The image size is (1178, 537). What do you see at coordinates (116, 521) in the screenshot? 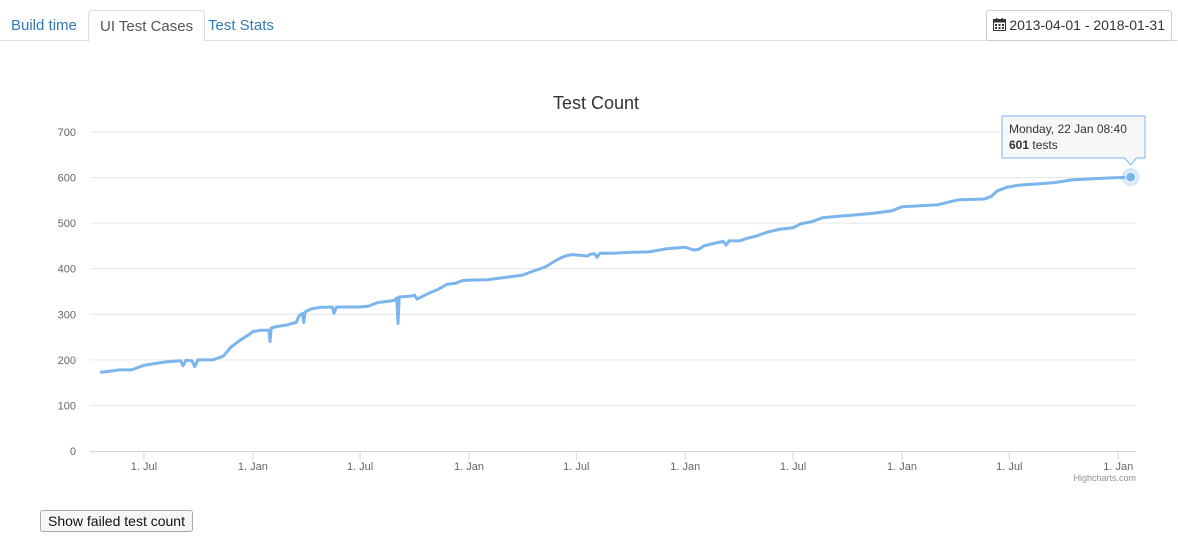
I see `show-failed-test-count-button: Show failed test count` at bounding box center [116, 521].